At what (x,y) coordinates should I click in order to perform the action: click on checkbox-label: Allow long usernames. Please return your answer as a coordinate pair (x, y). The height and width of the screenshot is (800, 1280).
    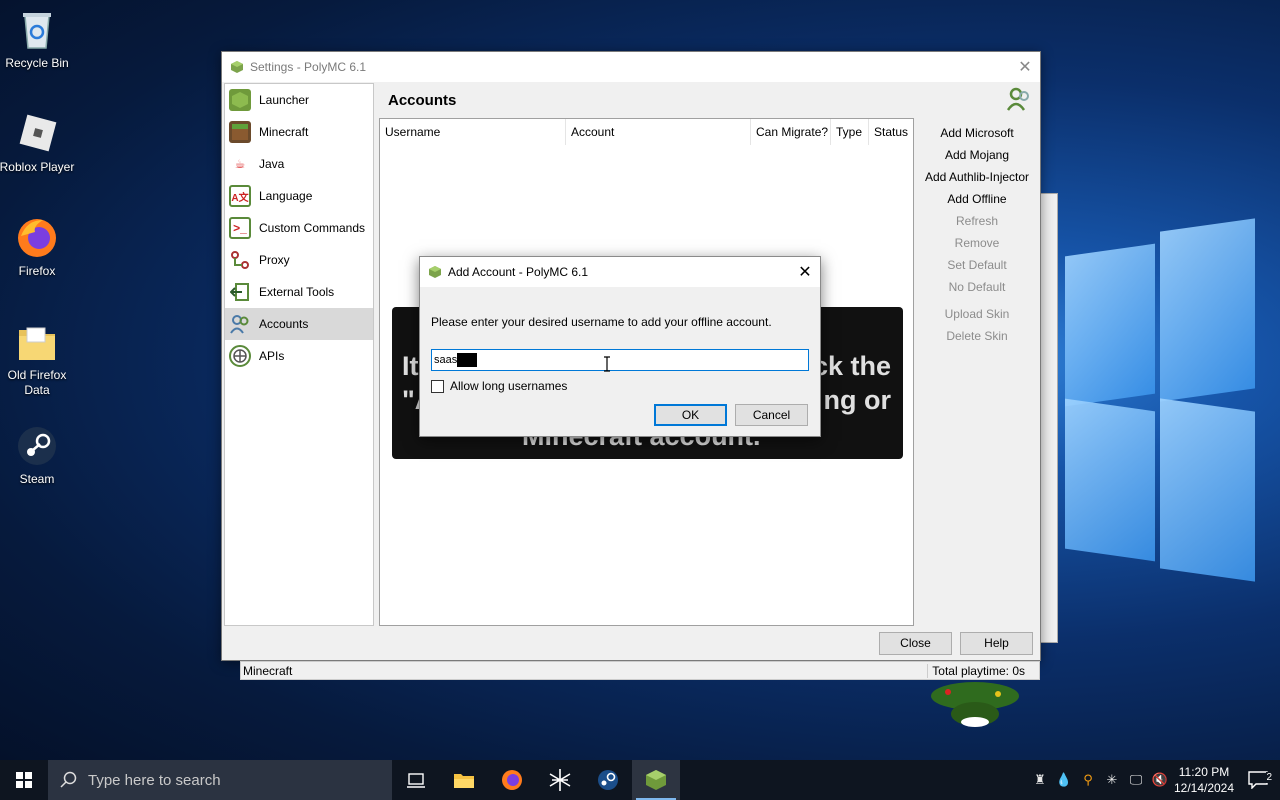
    Looking at the image, I should click on (509, 386).